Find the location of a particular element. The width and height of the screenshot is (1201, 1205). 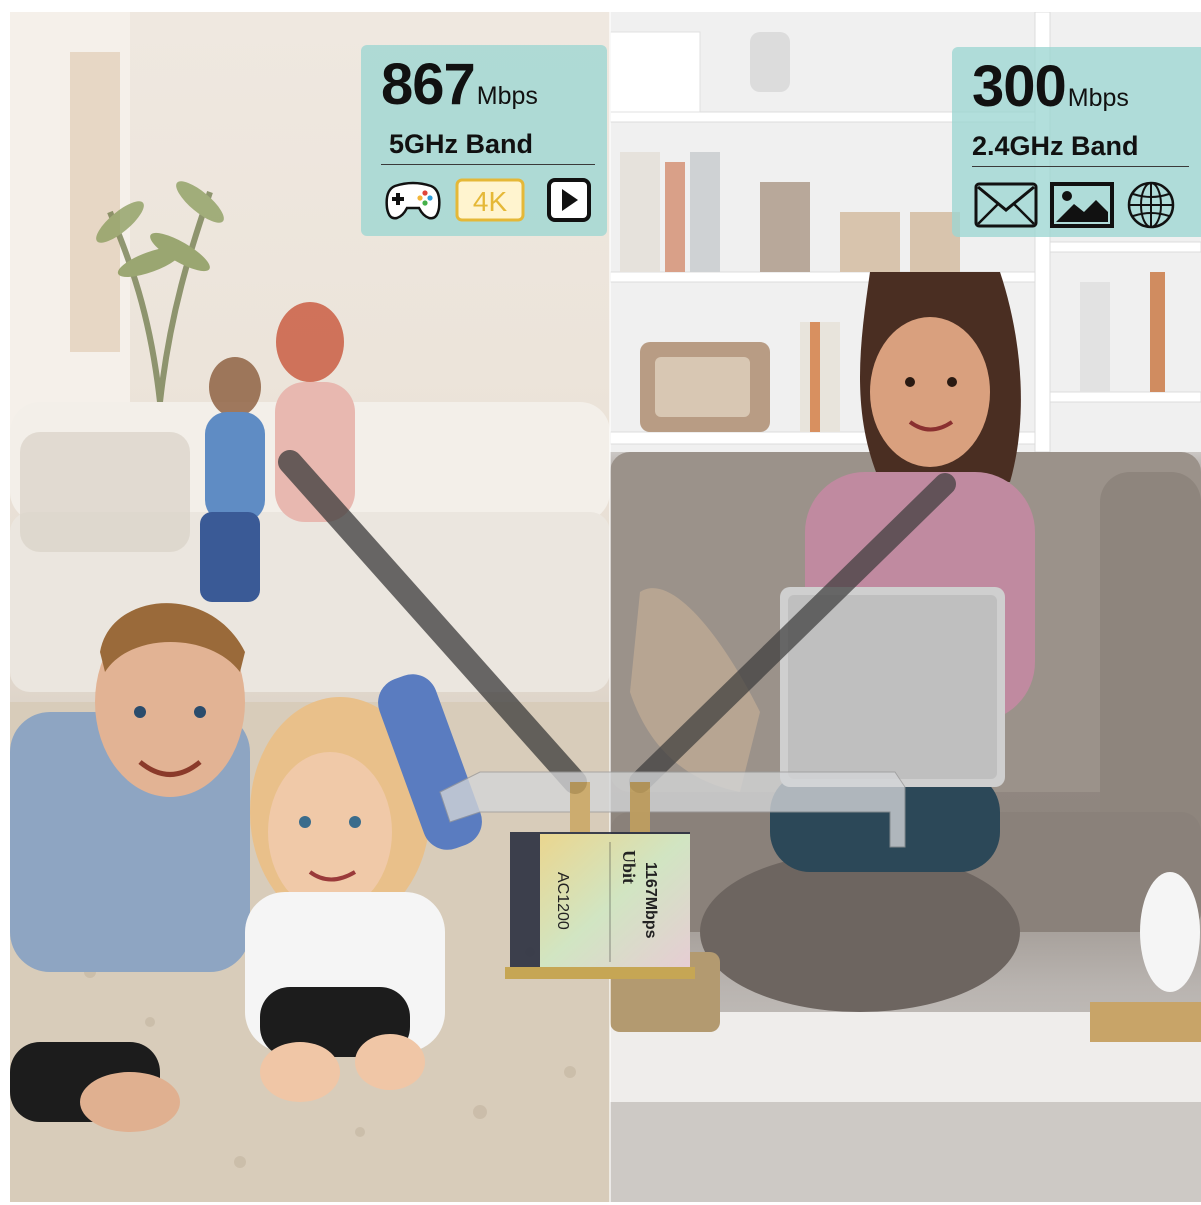

speed-readout: 300Mbps is located at coordinates (1050, 86).